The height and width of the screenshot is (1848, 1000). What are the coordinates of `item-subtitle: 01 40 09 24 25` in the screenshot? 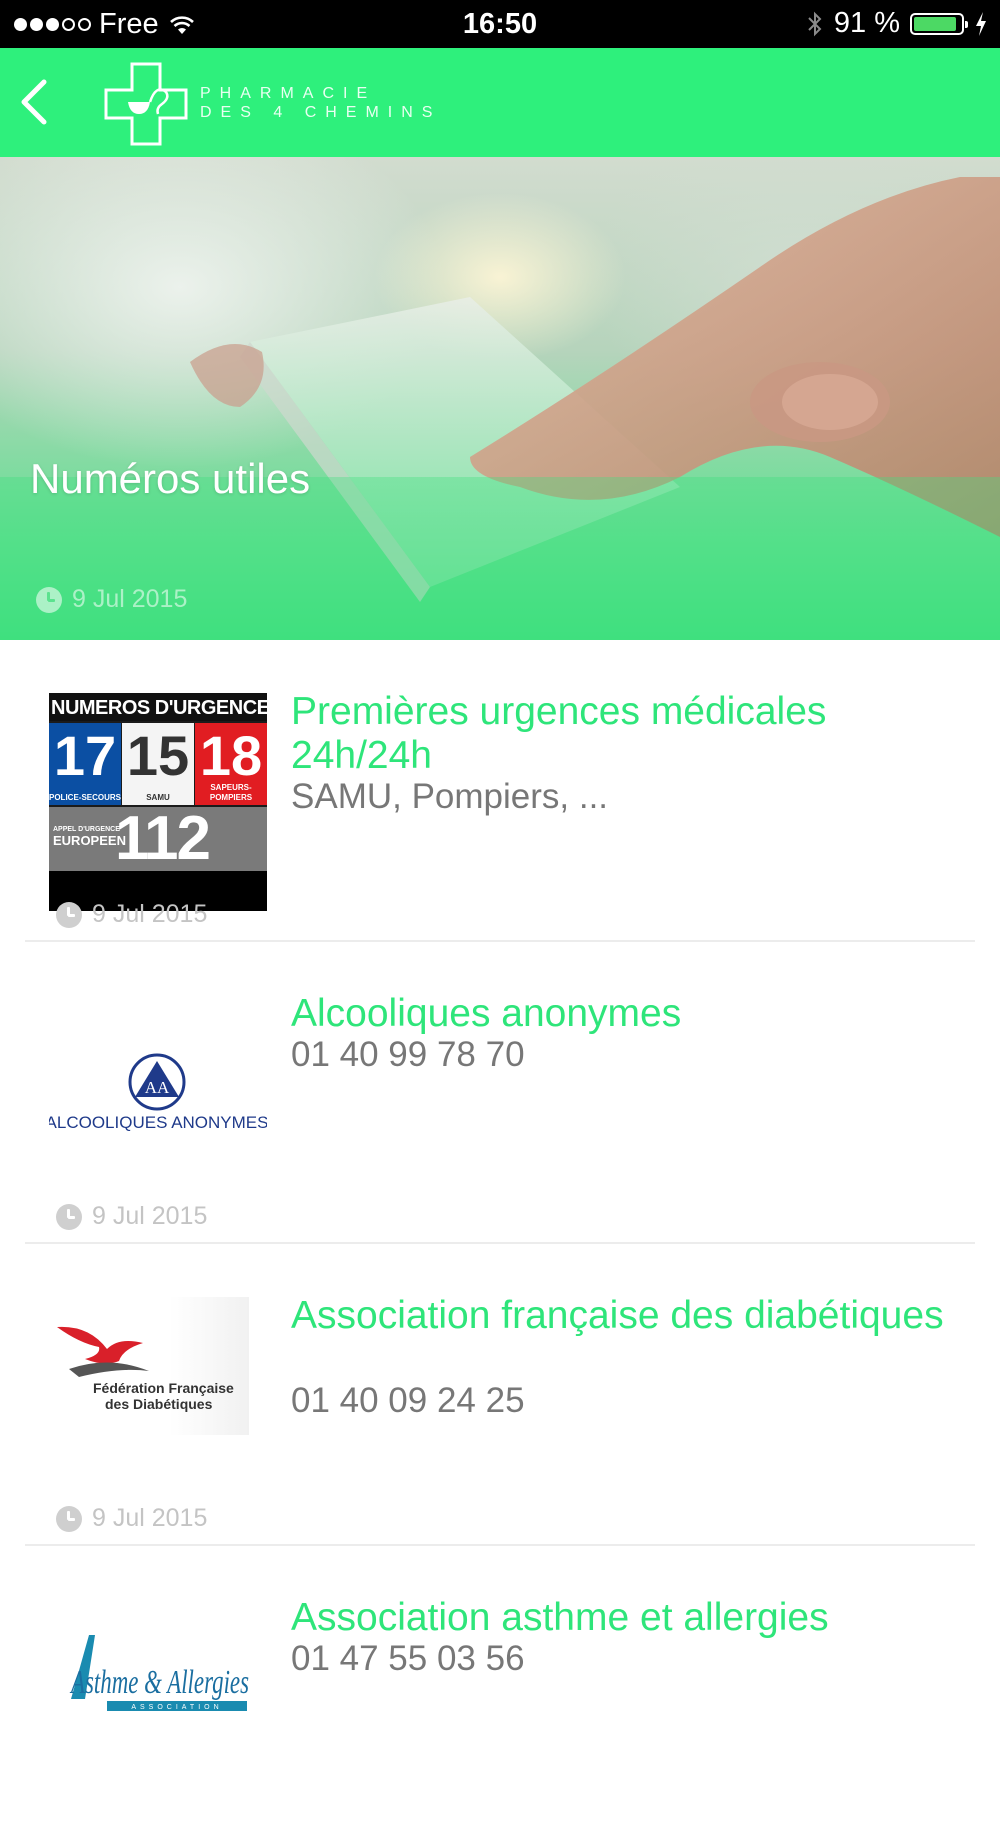 It's located at (408, 1400).